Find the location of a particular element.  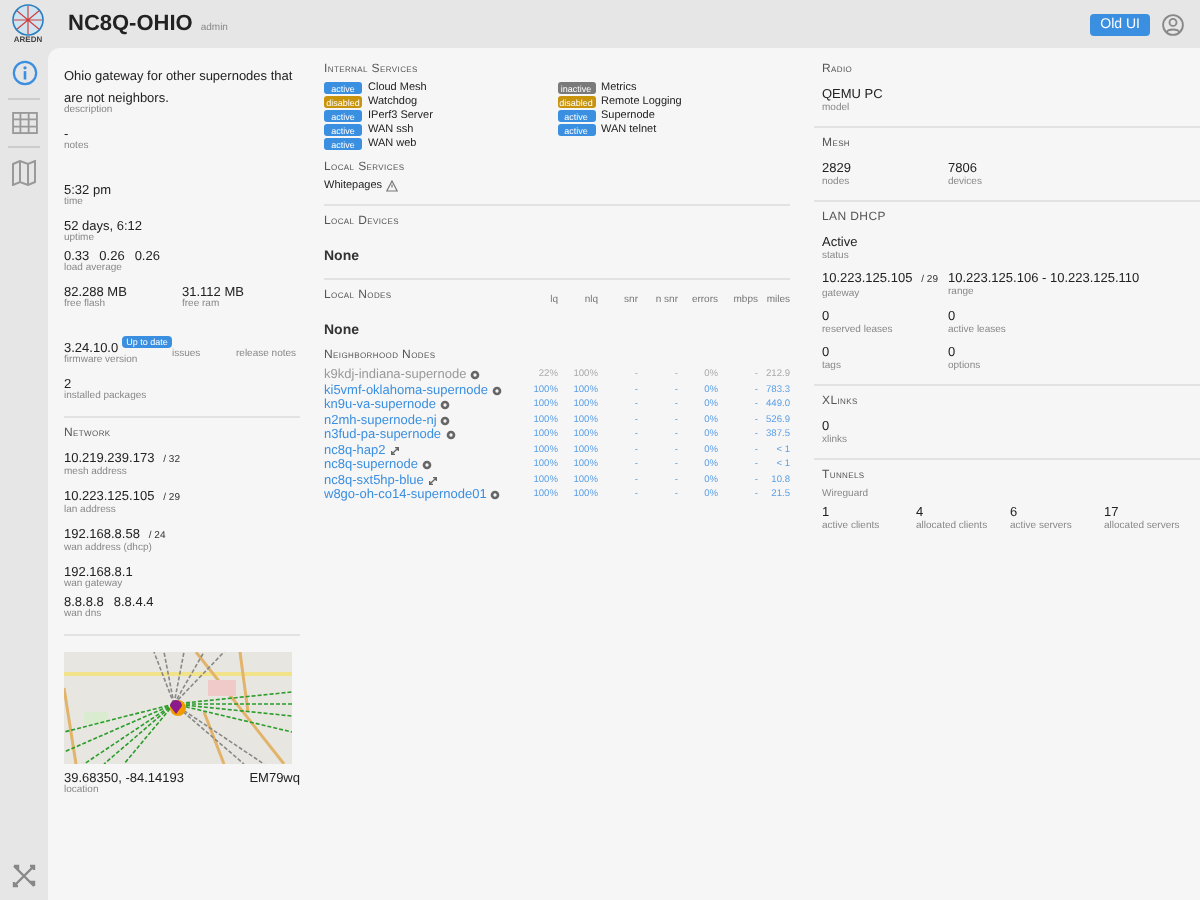

node-title: NC8Q-OHIO is located at coordinates (130, 24).